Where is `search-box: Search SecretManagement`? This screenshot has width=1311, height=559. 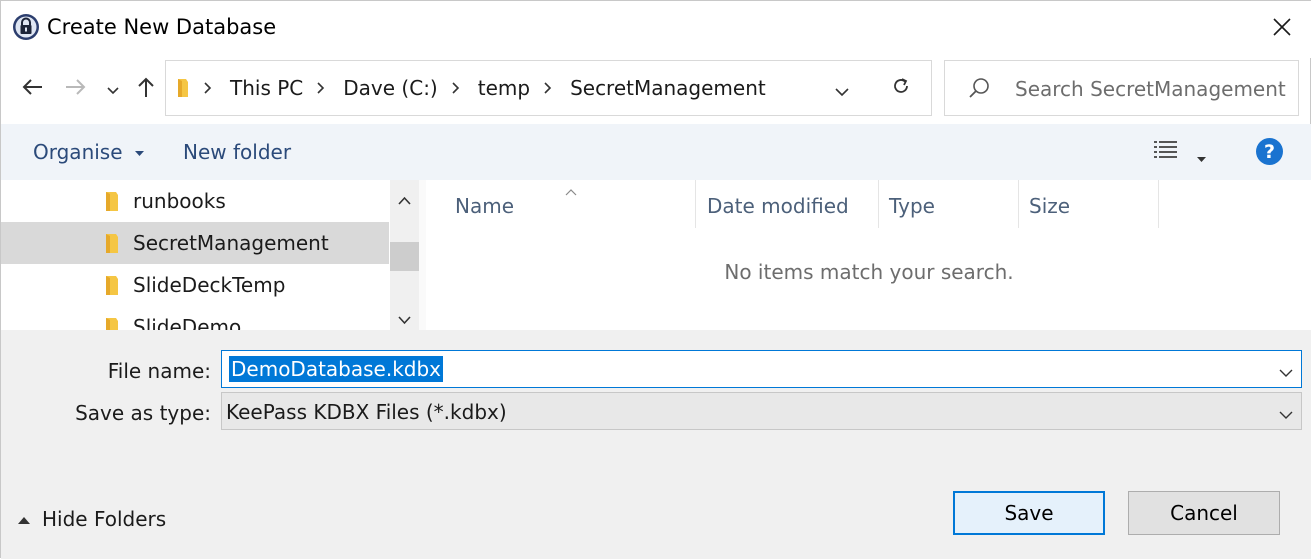
search-box: Search SecretManagement is located at coordinates (1121, 88).